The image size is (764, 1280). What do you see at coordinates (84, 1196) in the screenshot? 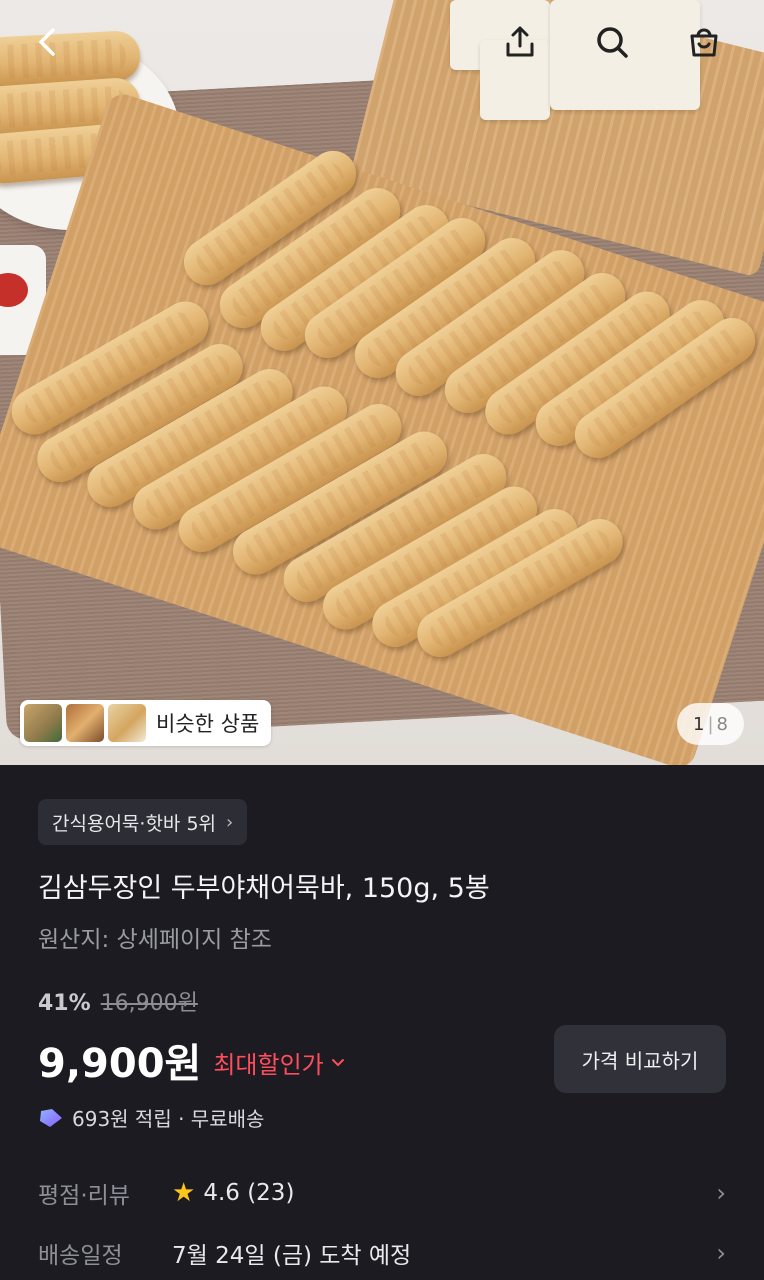
I see `rating-label: 평점·리뷰` at bounding box center [84, 1196].